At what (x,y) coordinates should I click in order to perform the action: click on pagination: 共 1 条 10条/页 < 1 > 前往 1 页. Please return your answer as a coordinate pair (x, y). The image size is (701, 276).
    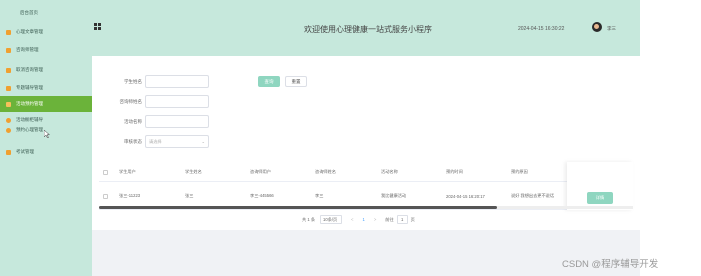
    Looking at the image, I should click on (358, 219).